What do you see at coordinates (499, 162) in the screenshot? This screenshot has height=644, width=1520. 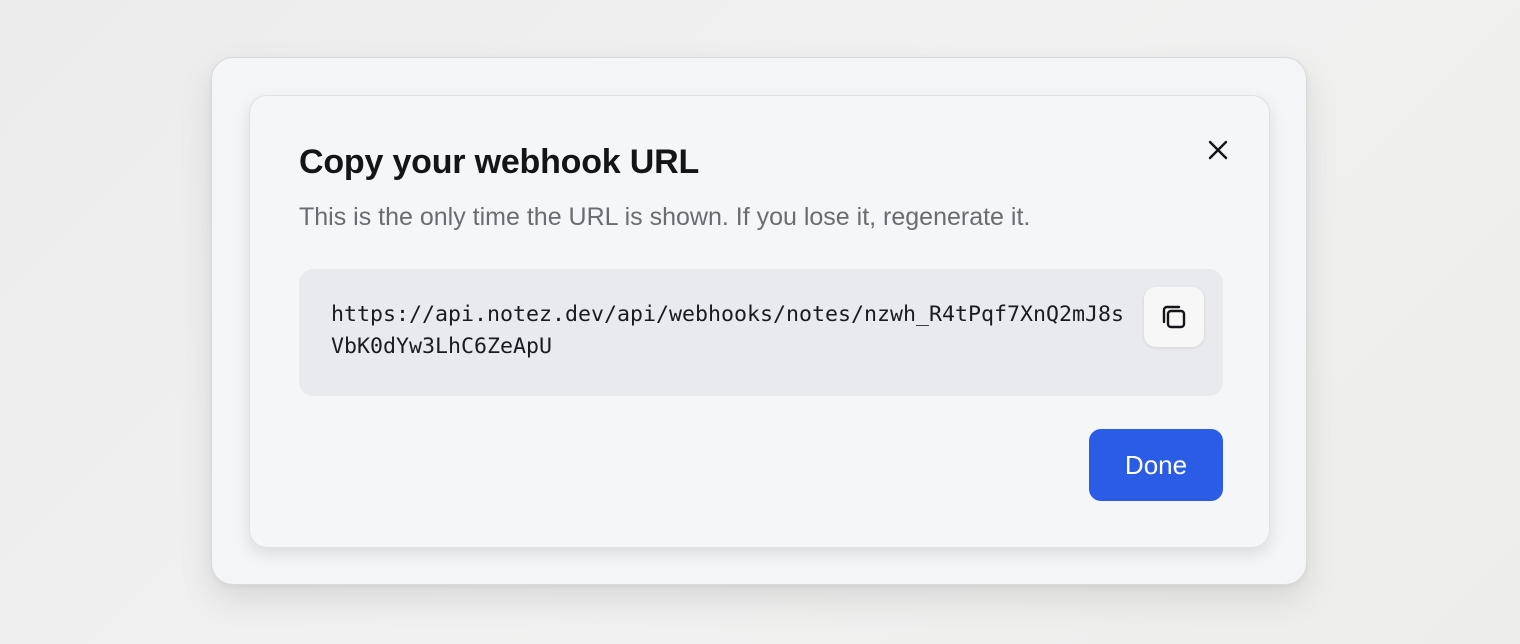 I see `dialog-title: Copy your webhook URL` at bounding box center [499, 162].